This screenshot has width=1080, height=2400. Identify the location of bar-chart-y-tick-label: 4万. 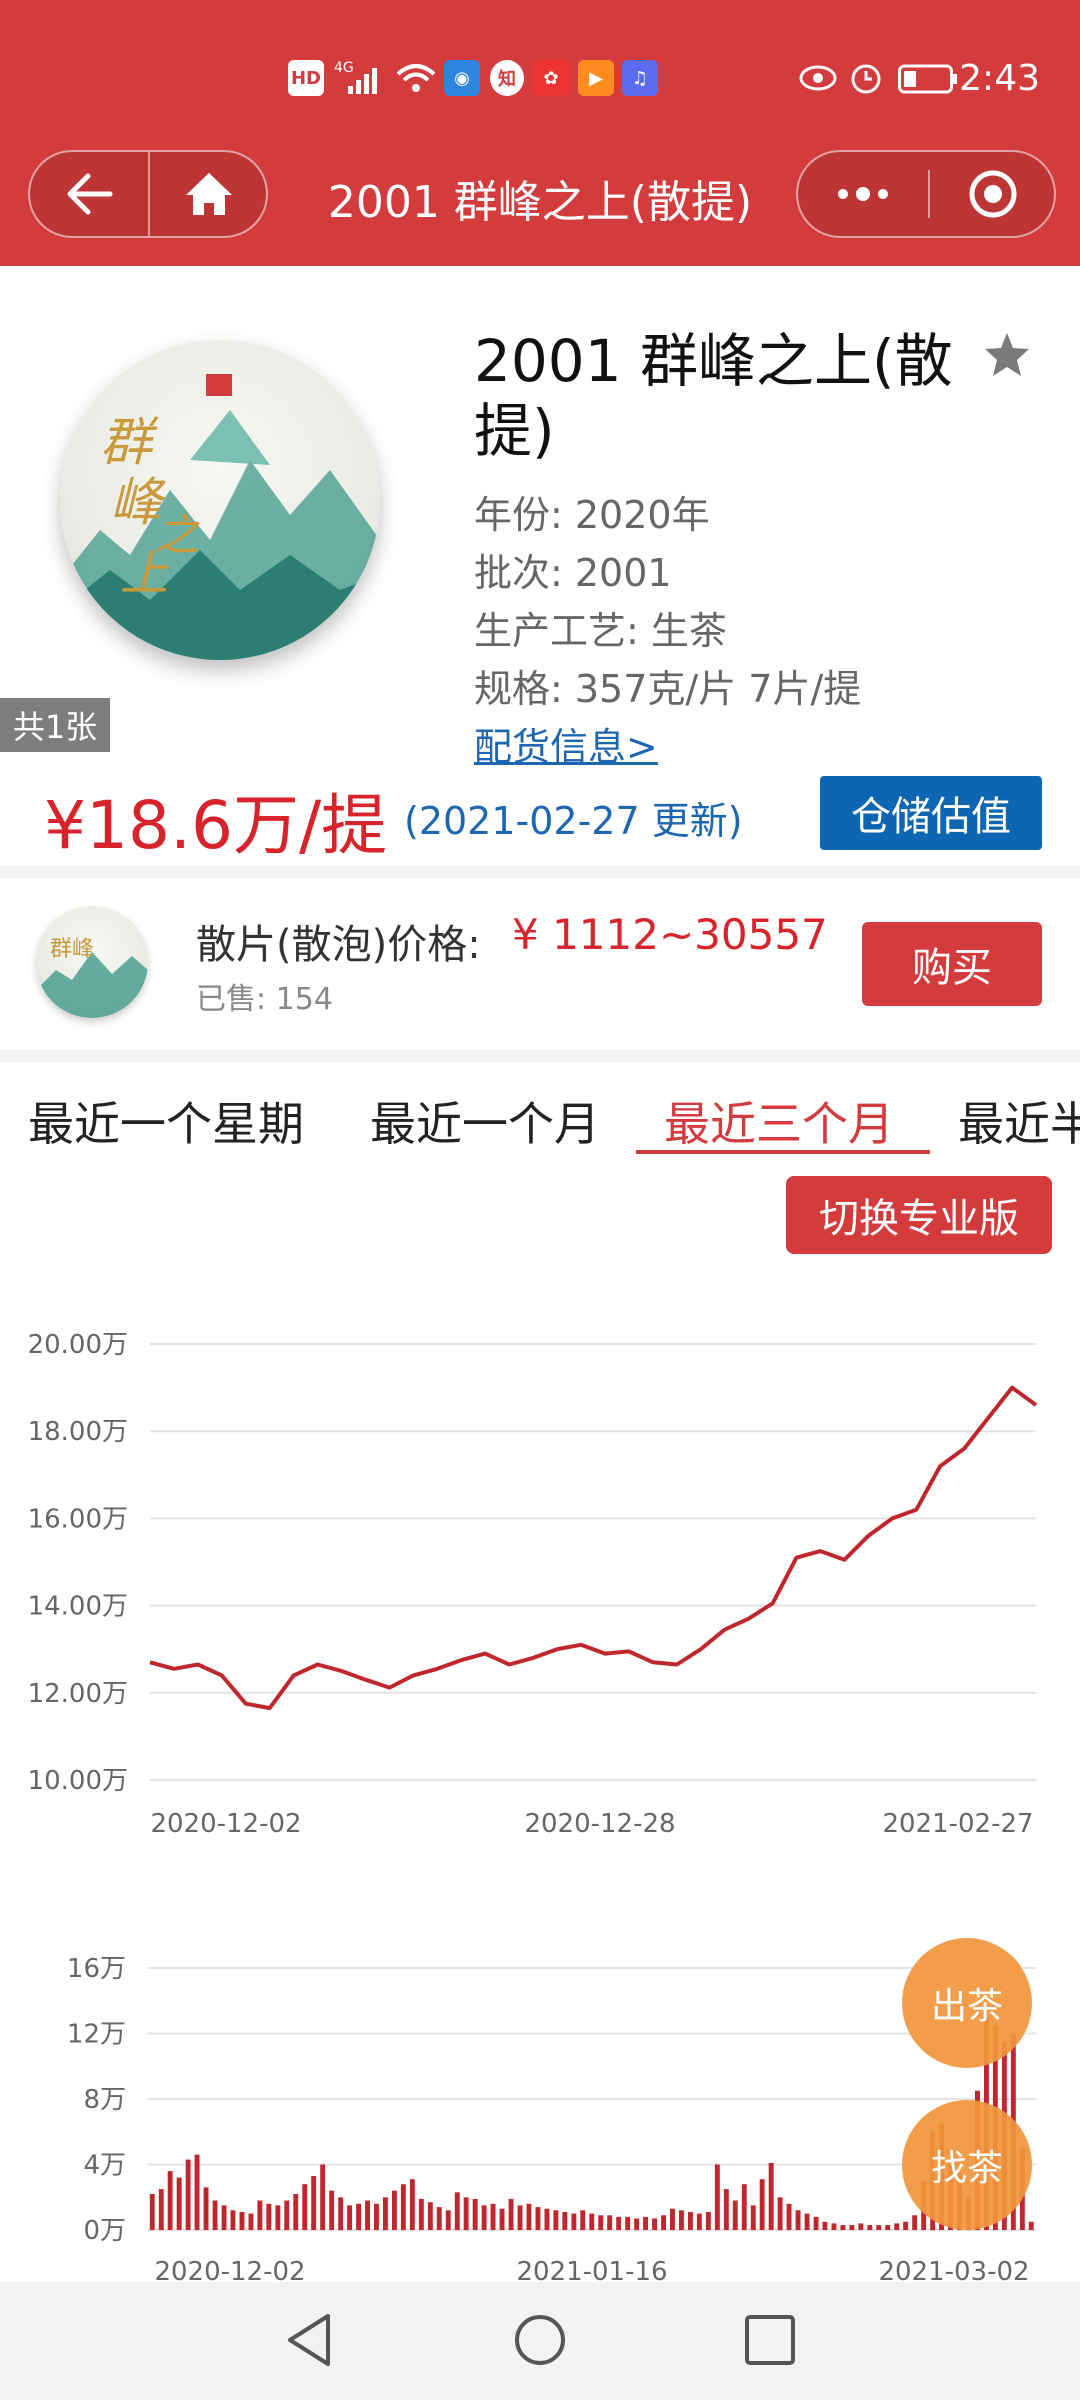
(104, 2166).